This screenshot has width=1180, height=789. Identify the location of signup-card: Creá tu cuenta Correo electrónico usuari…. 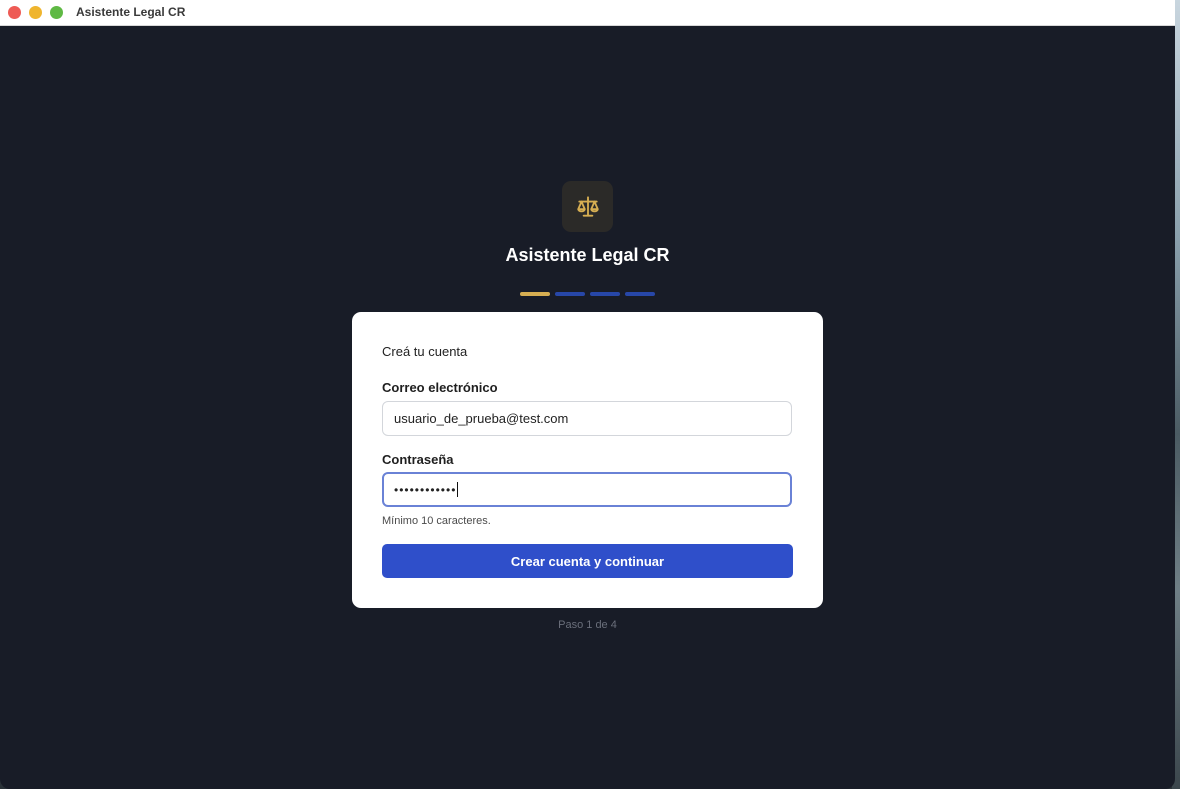
(587, 460).